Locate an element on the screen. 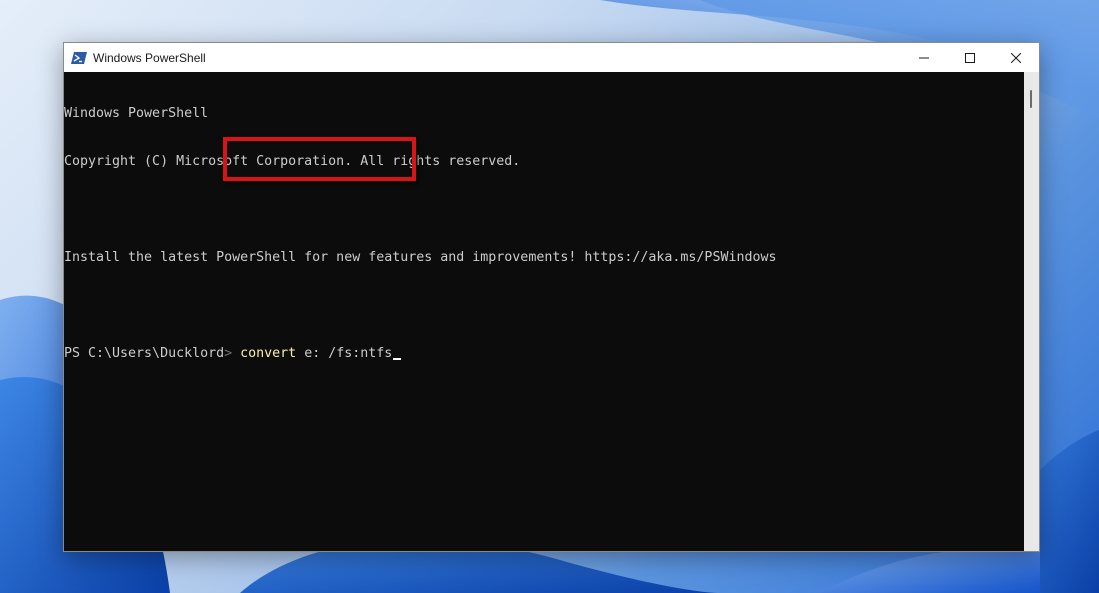 This screenshot has width=1099, height=593. command-highlight-box is located at coordinates (319, 159).